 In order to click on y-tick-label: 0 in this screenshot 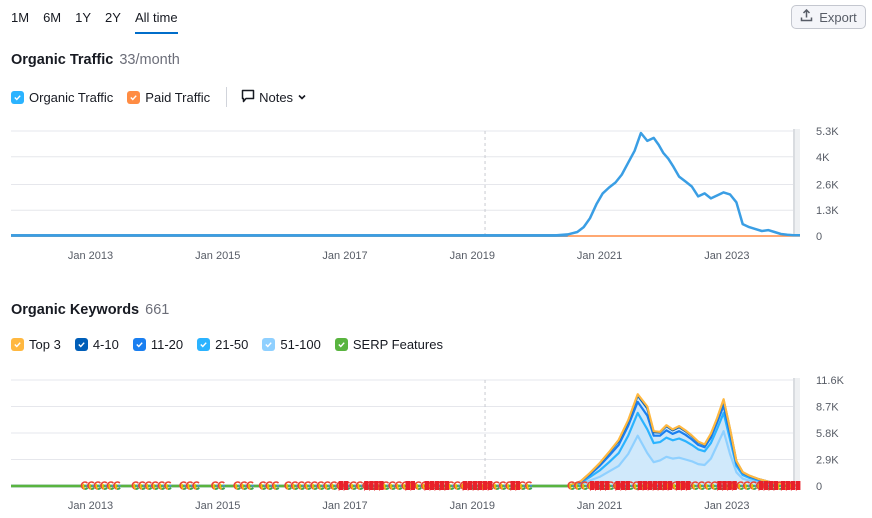, I will do `click(819, 487)`.